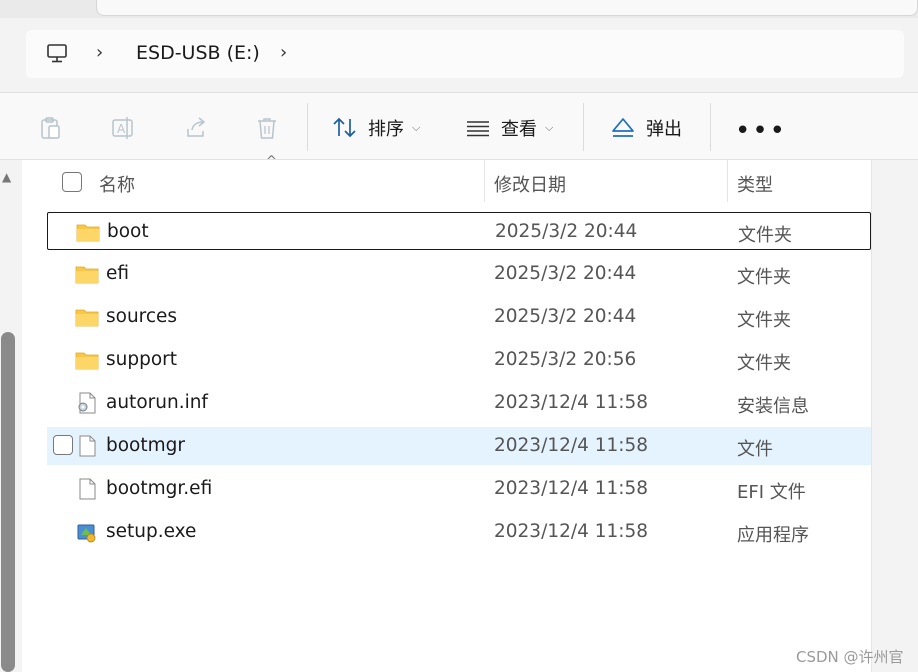  I want to click on breadcrumb-drive: ESD-USB (E:), so click(198, 53).